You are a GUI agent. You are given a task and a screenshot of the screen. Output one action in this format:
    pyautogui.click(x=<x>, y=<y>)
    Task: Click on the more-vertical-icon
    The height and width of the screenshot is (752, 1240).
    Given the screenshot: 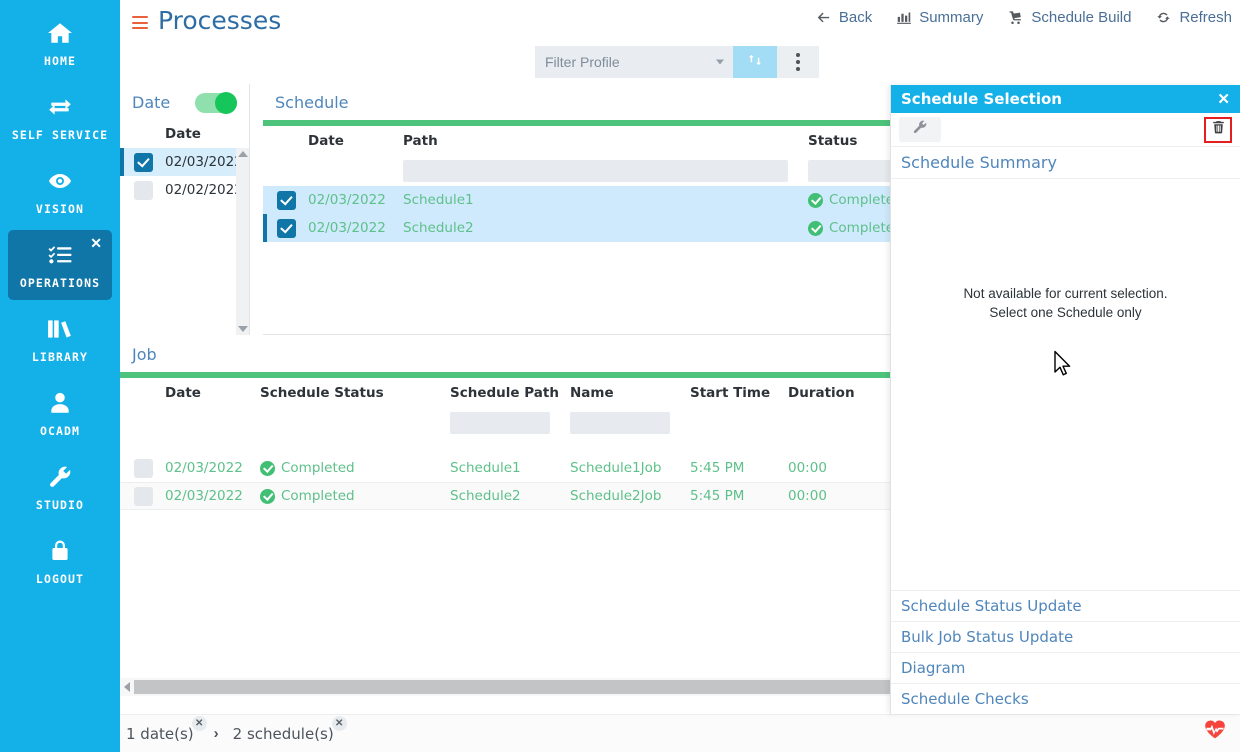 What is the action you would take?
    pyautogui.click(x=798, y=62)
    